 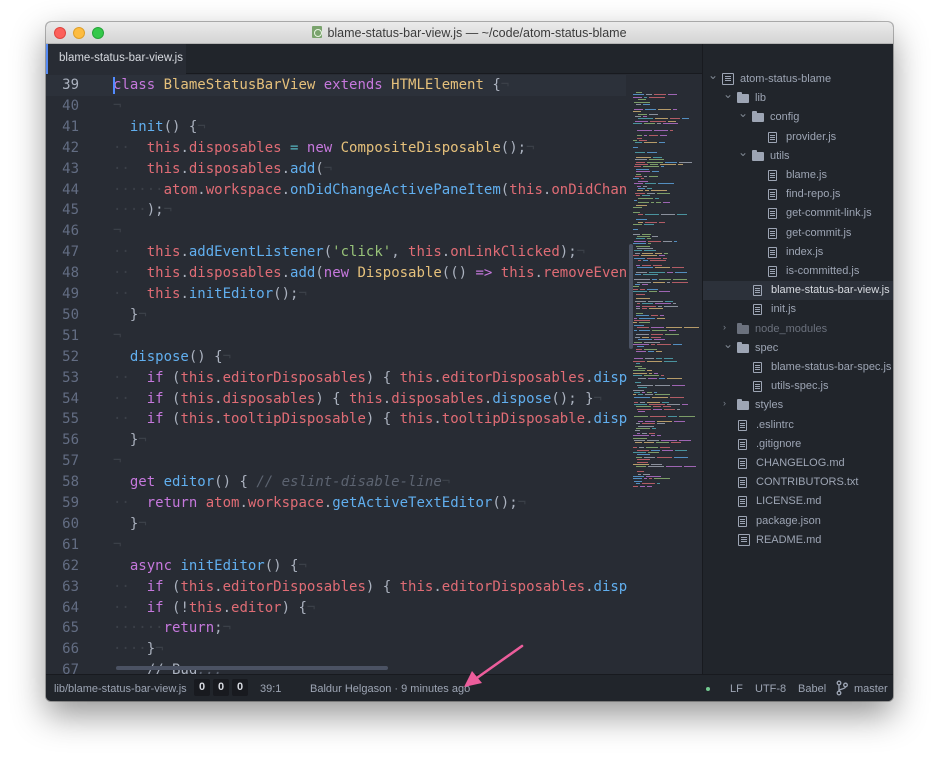 I want to click on tree-item-lib: ⌄ lib, so click(x=798, y=97).